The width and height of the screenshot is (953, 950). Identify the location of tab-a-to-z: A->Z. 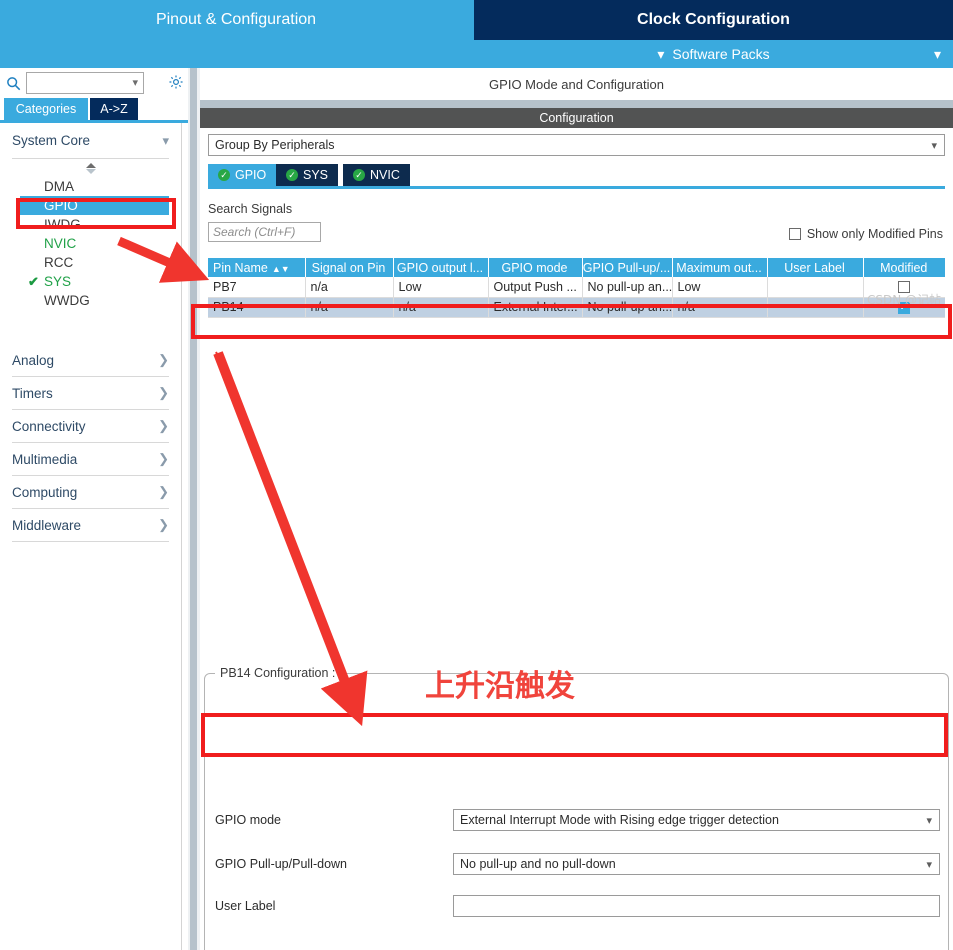
(114, 109).